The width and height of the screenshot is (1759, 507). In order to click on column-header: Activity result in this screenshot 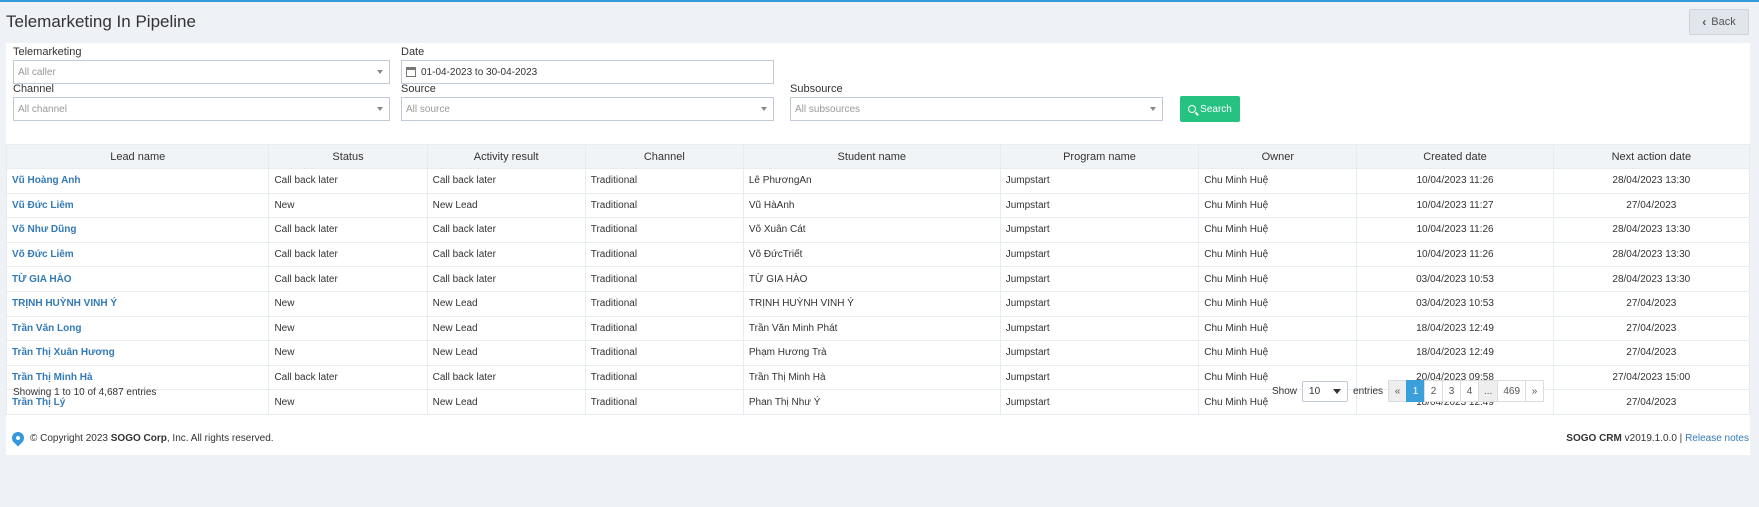, I will do `click(506, 156)`.